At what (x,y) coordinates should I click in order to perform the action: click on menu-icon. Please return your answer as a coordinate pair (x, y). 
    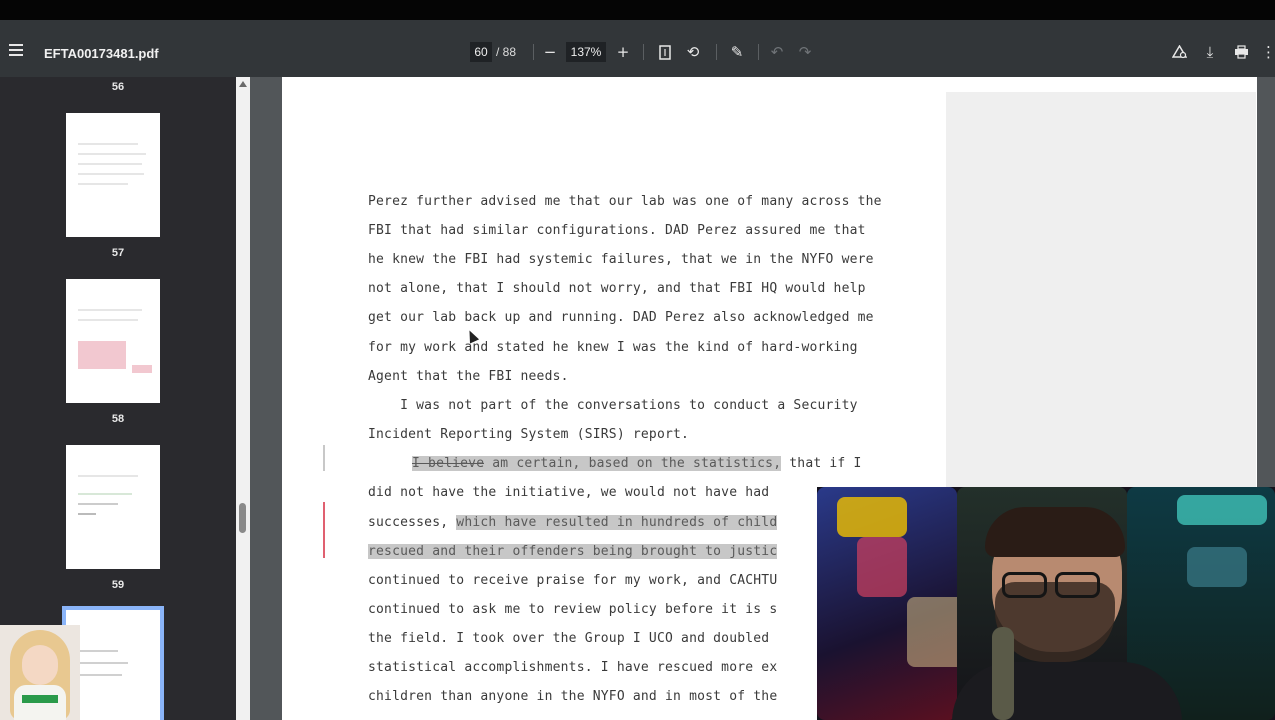
    Looking at the image, I should click on (16, 50).